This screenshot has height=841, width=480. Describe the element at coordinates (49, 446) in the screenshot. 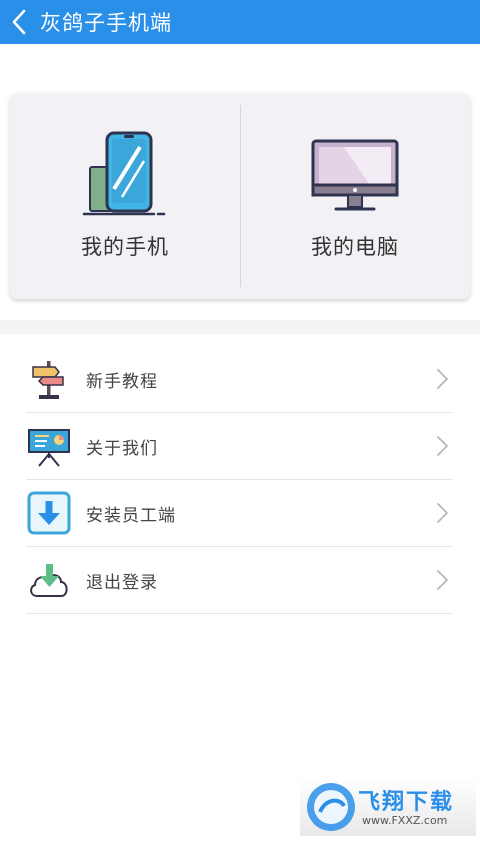

I see `presentation-board-icon` at that location.